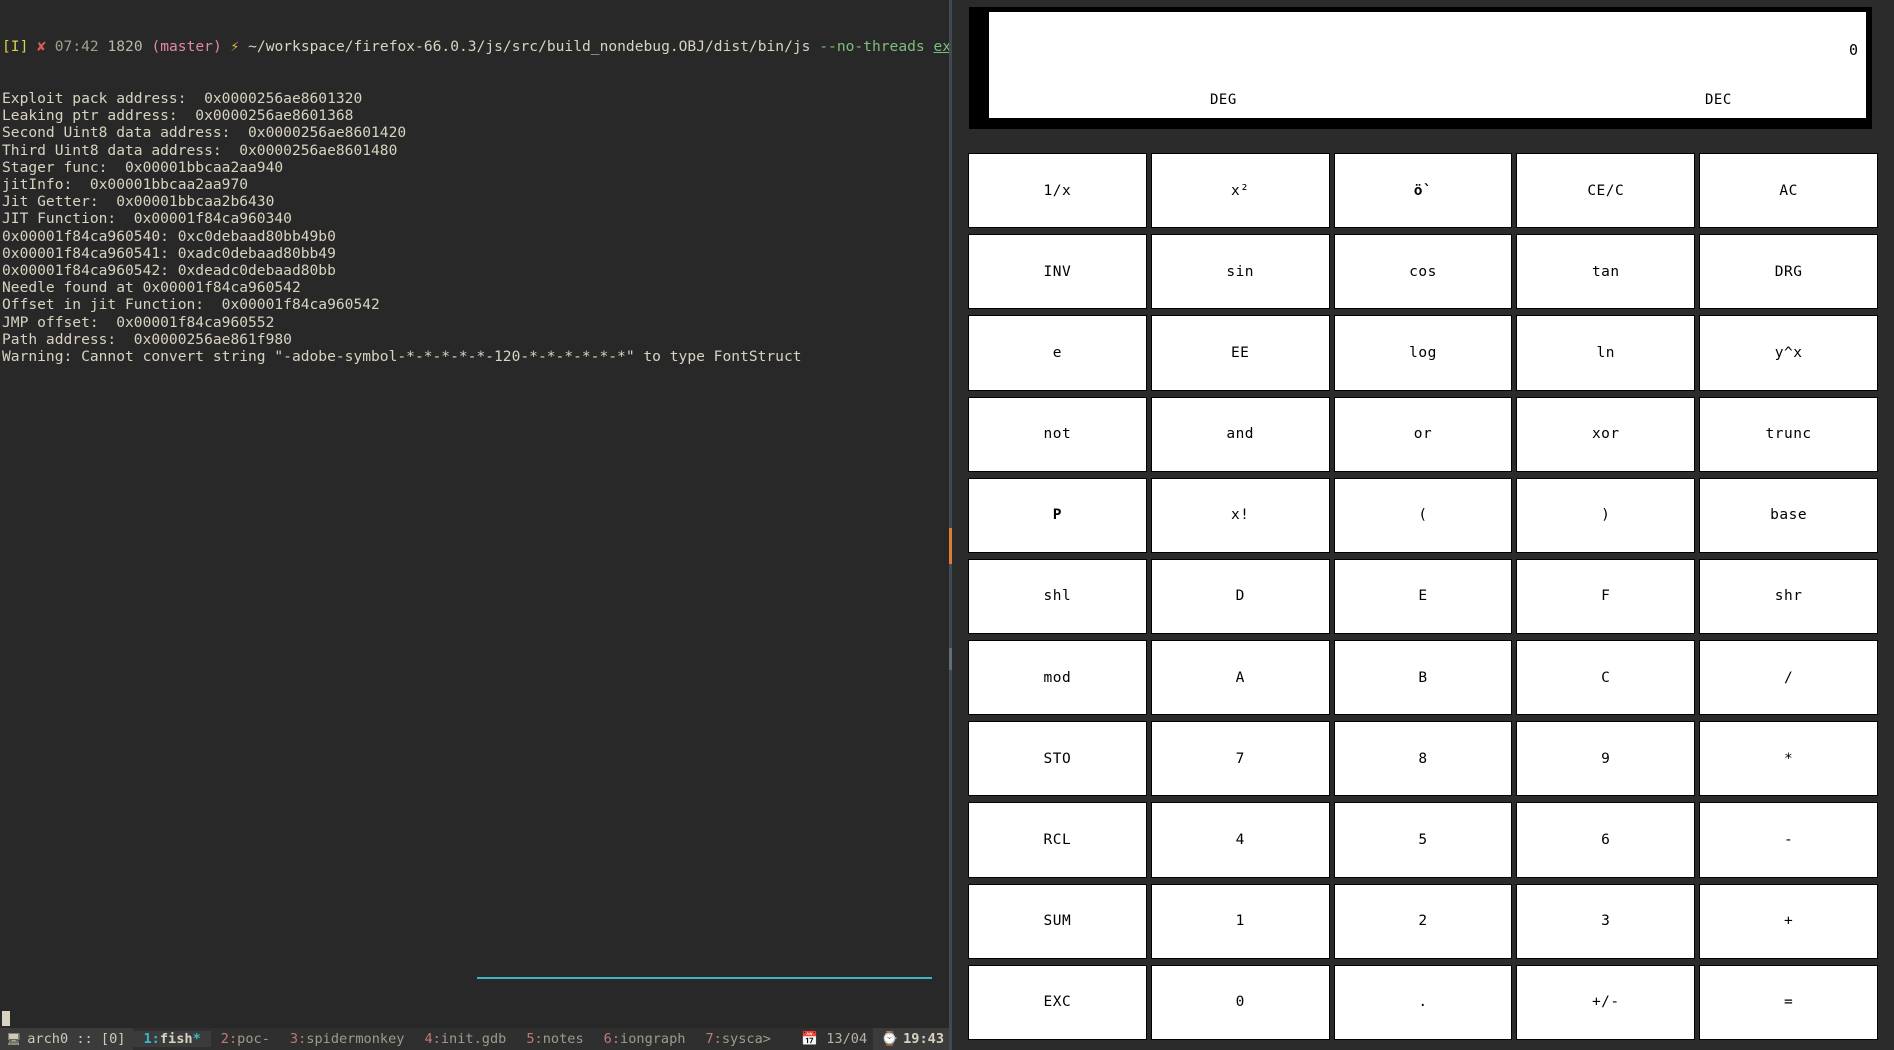 The width and height of the screenshot is (1894, 1050). Describe the element at coordinates (1057, 515) in the screenshot. I see `calc-key-pi: P` at that location.